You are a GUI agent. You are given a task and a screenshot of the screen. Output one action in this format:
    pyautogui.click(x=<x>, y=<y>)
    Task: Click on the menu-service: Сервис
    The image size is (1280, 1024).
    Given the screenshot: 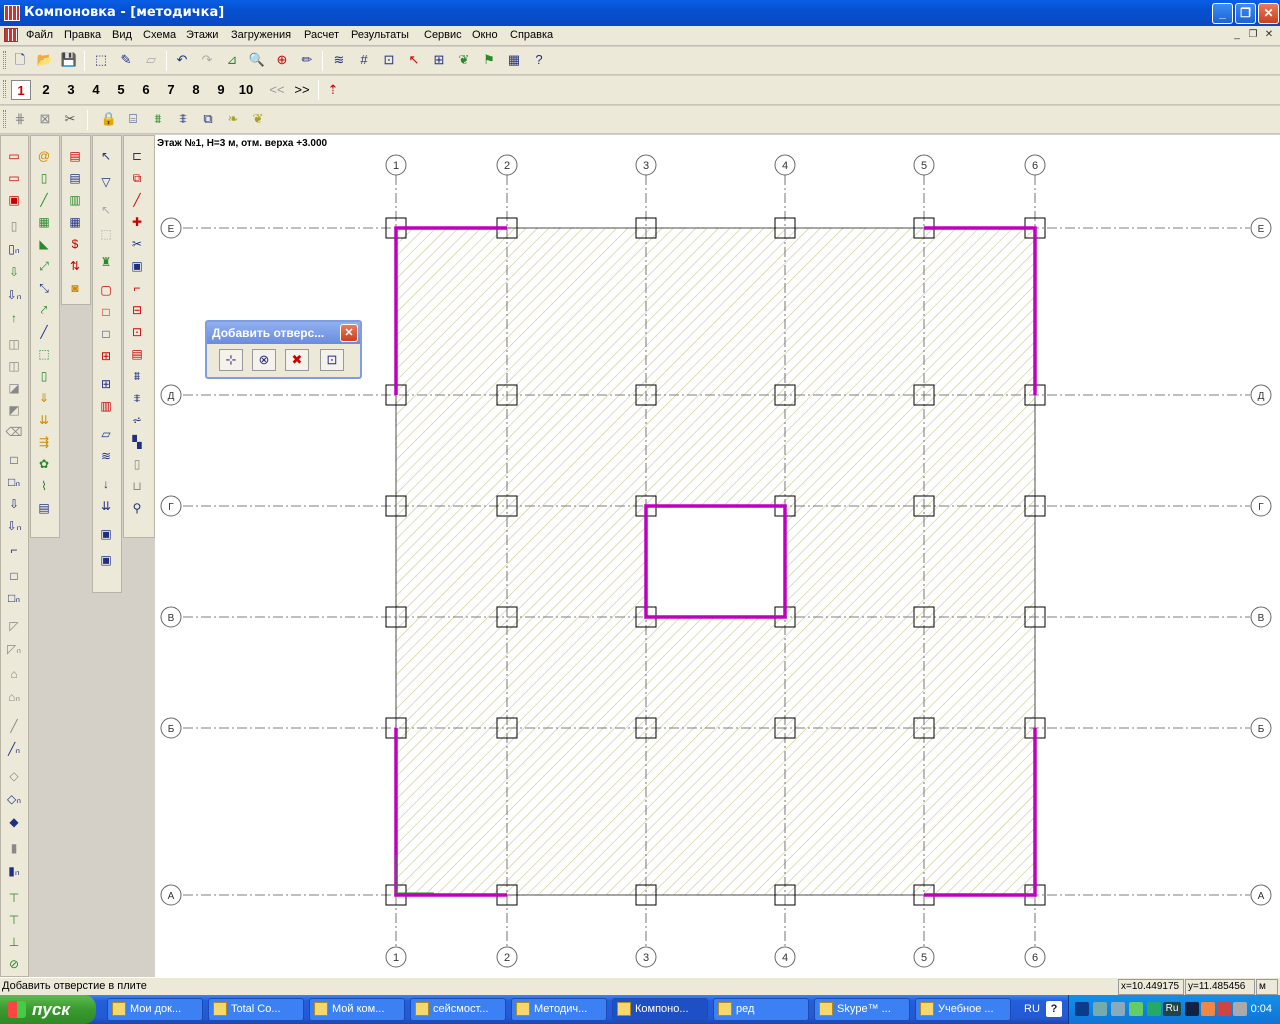 What is the action you would take?
    pyautogui.click(x=443, y=35)
    